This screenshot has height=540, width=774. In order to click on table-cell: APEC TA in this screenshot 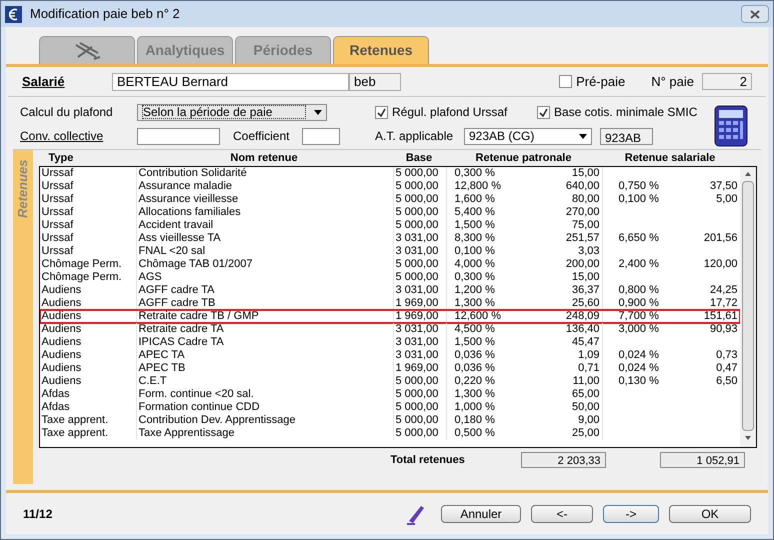, I will do `click(161, 355)`.